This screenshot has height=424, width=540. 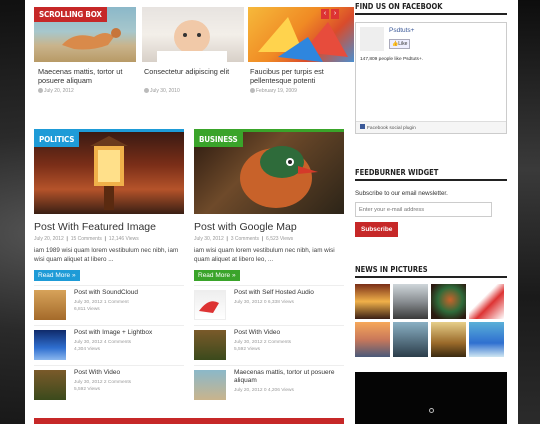 What do you see at coordinates (410, 339) in the screenshot?
I see `picture-mountains` at bounding box center [410, 339].